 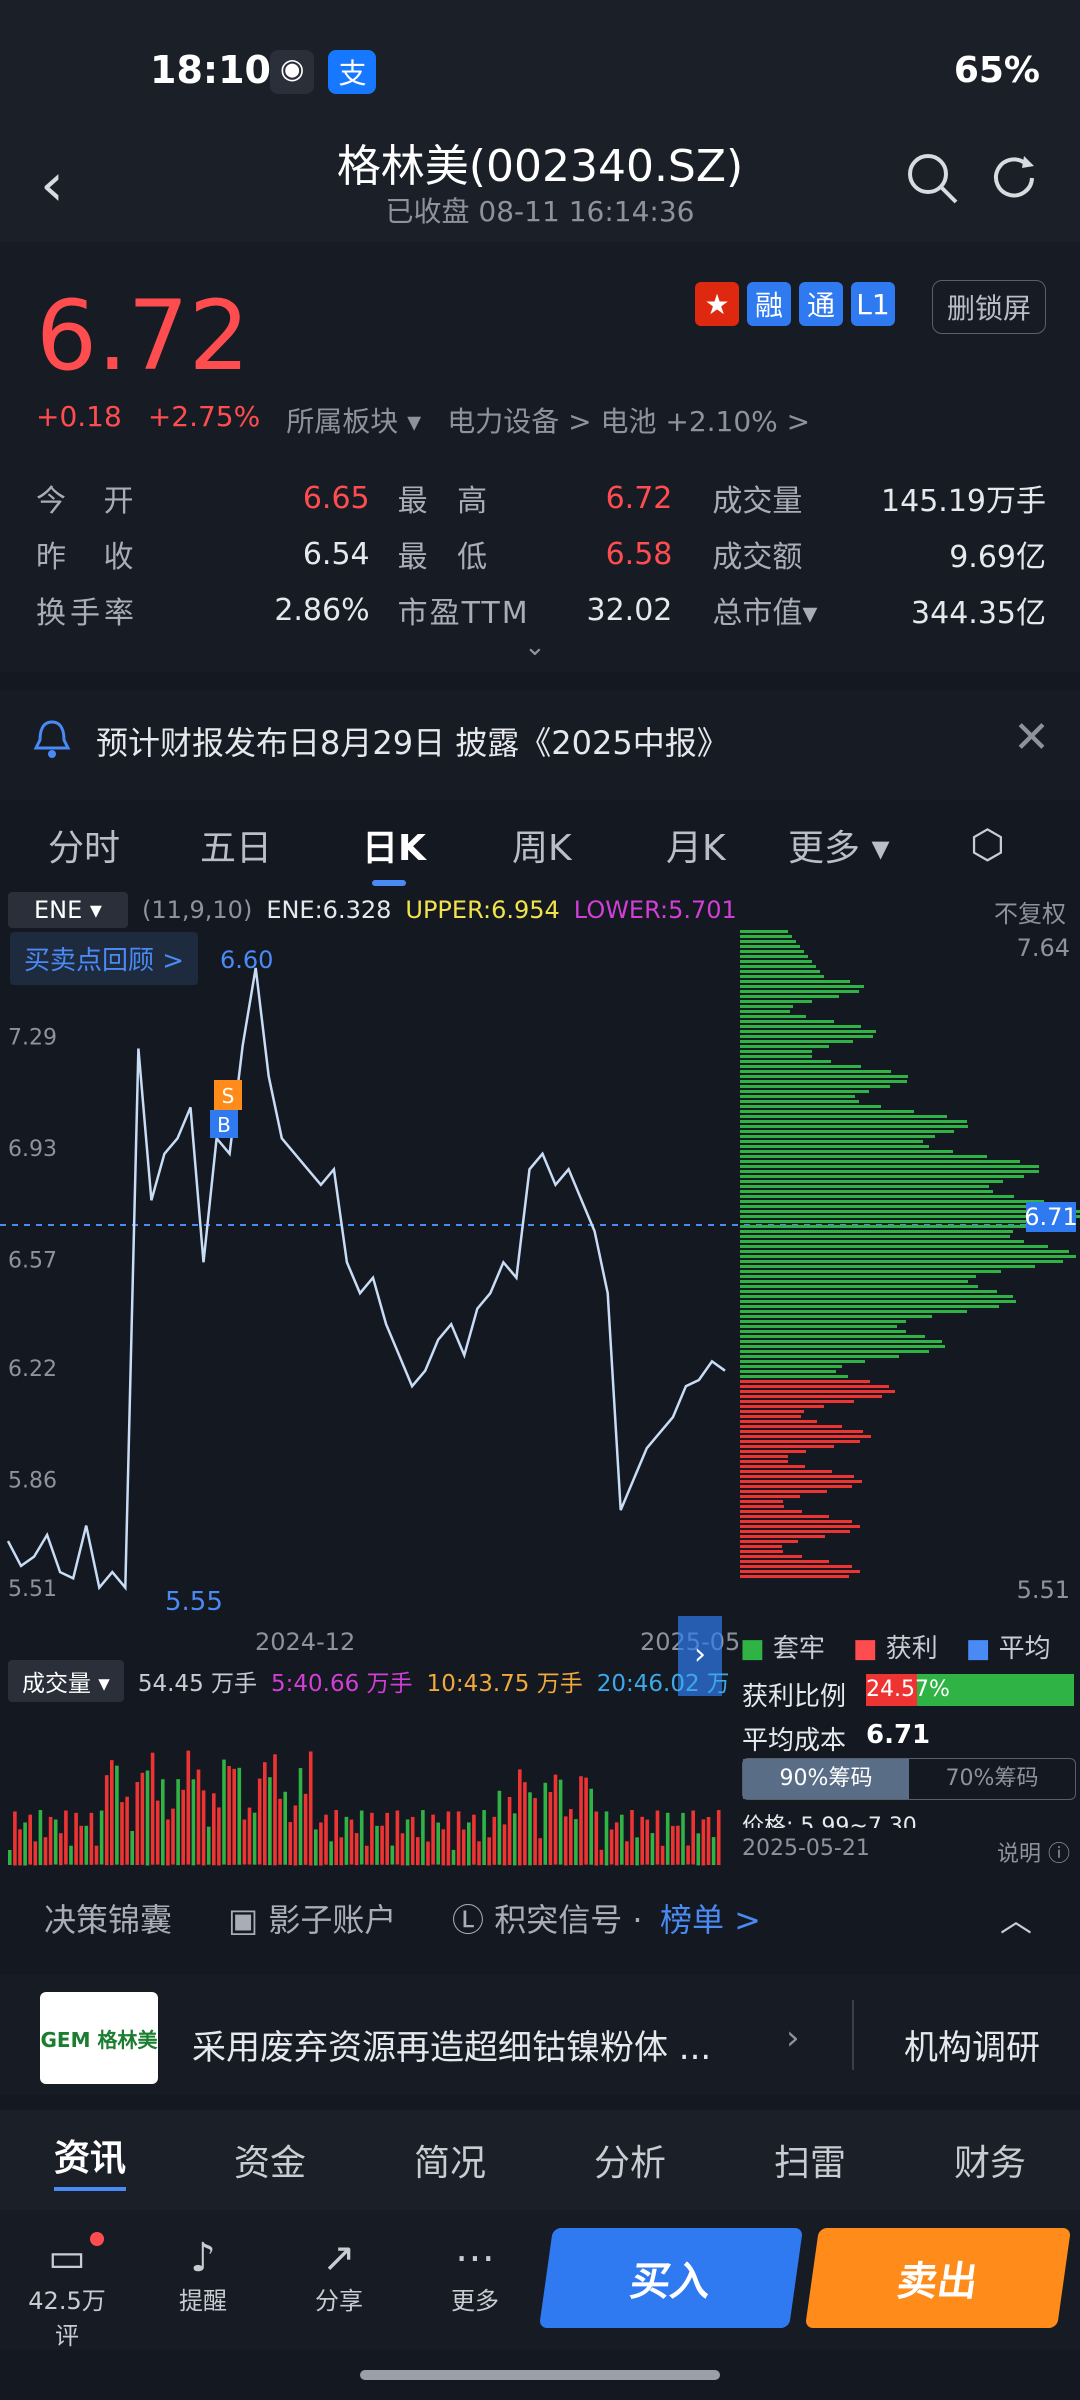 I want to click on tab-daily-k: 日K, so click(x=394, y=845).